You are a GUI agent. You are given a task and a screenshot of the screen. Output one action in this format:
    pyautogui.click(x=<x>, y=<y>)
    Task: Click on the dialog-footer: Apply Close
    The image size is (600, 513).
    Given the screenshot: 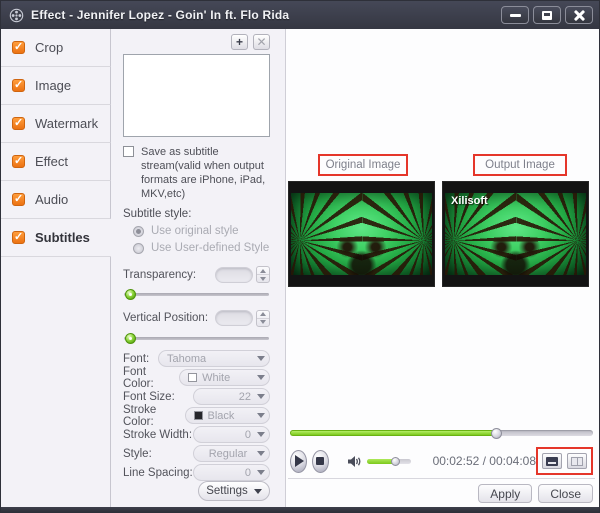 What is the action you would take?
    pyautogui.click(x=441, y=492)
    